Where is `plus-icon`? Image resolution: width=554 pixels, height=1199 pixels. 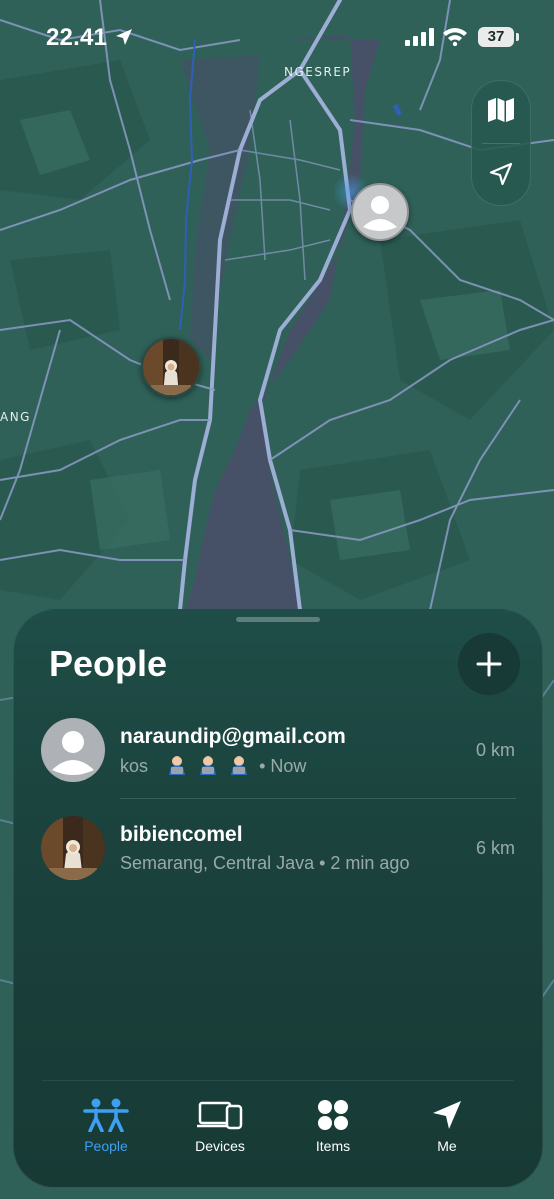 plus-icon is located at coordinates (489, 664).